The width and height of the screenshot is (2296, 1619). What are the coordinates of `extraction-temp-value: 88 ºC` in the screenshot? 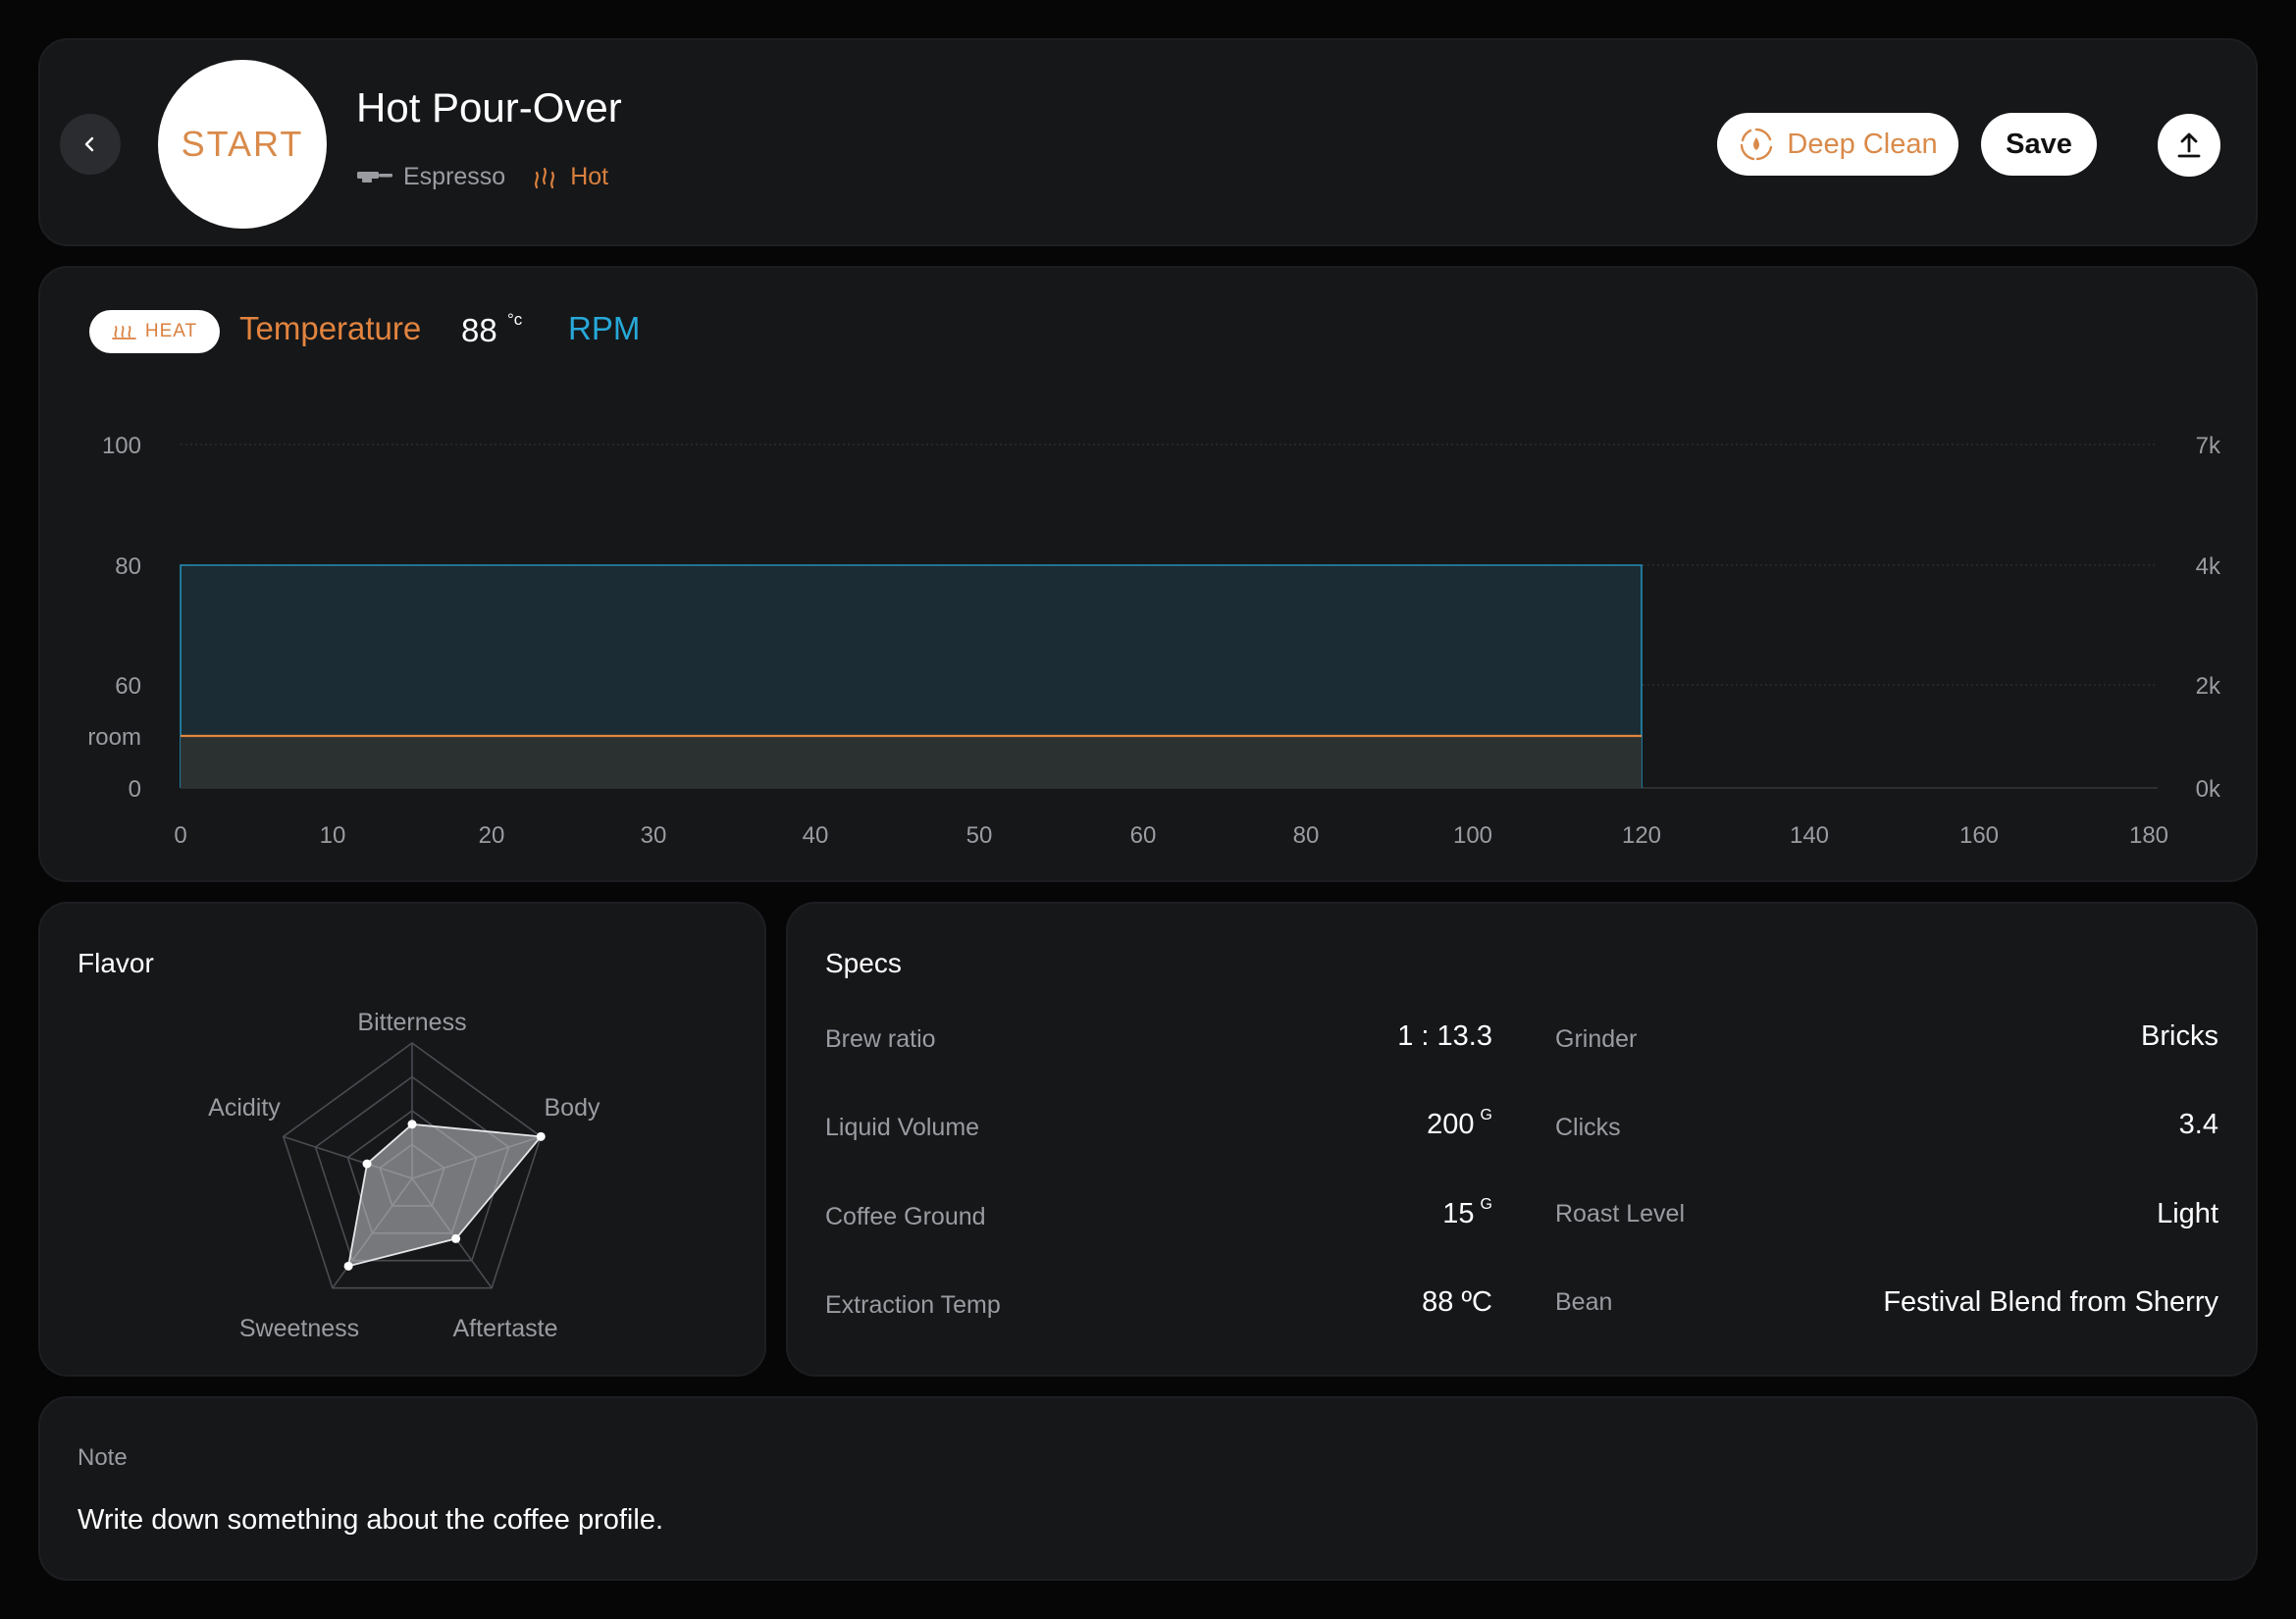 It's located at (1457, 1302).